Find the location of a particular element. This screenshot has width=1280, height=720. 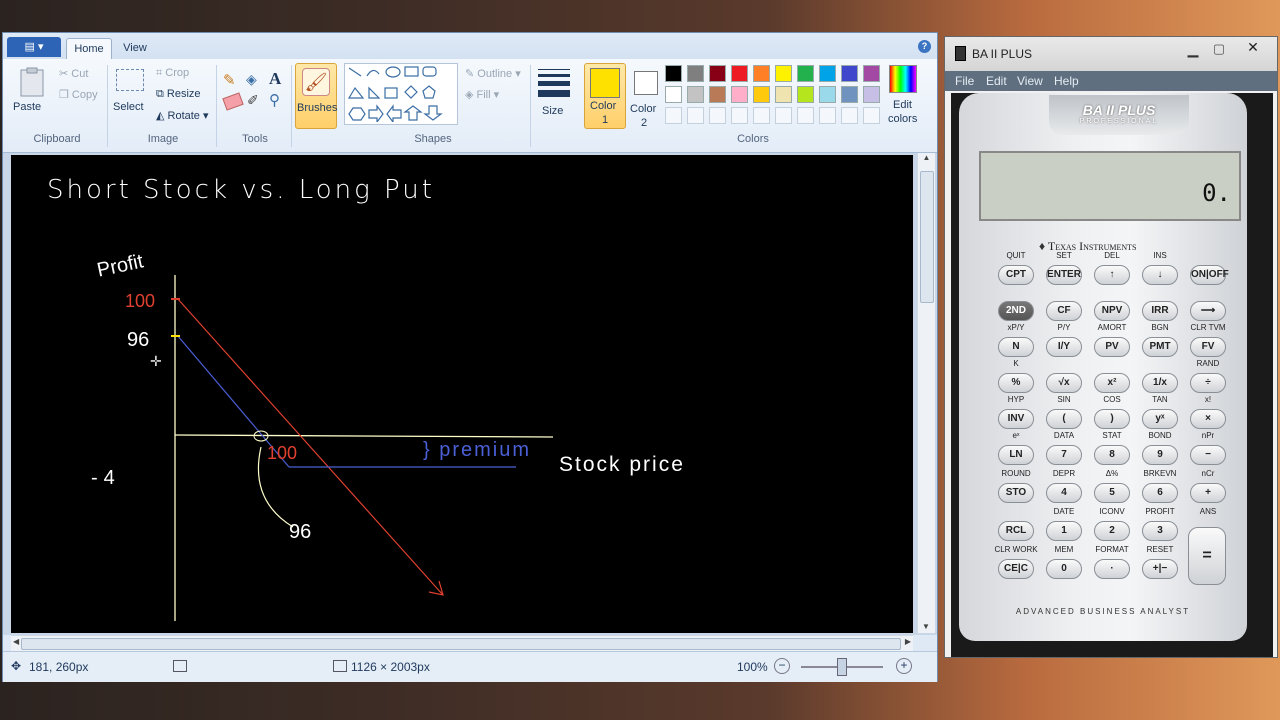

select-button: Select is located at coordinates (131, 96).